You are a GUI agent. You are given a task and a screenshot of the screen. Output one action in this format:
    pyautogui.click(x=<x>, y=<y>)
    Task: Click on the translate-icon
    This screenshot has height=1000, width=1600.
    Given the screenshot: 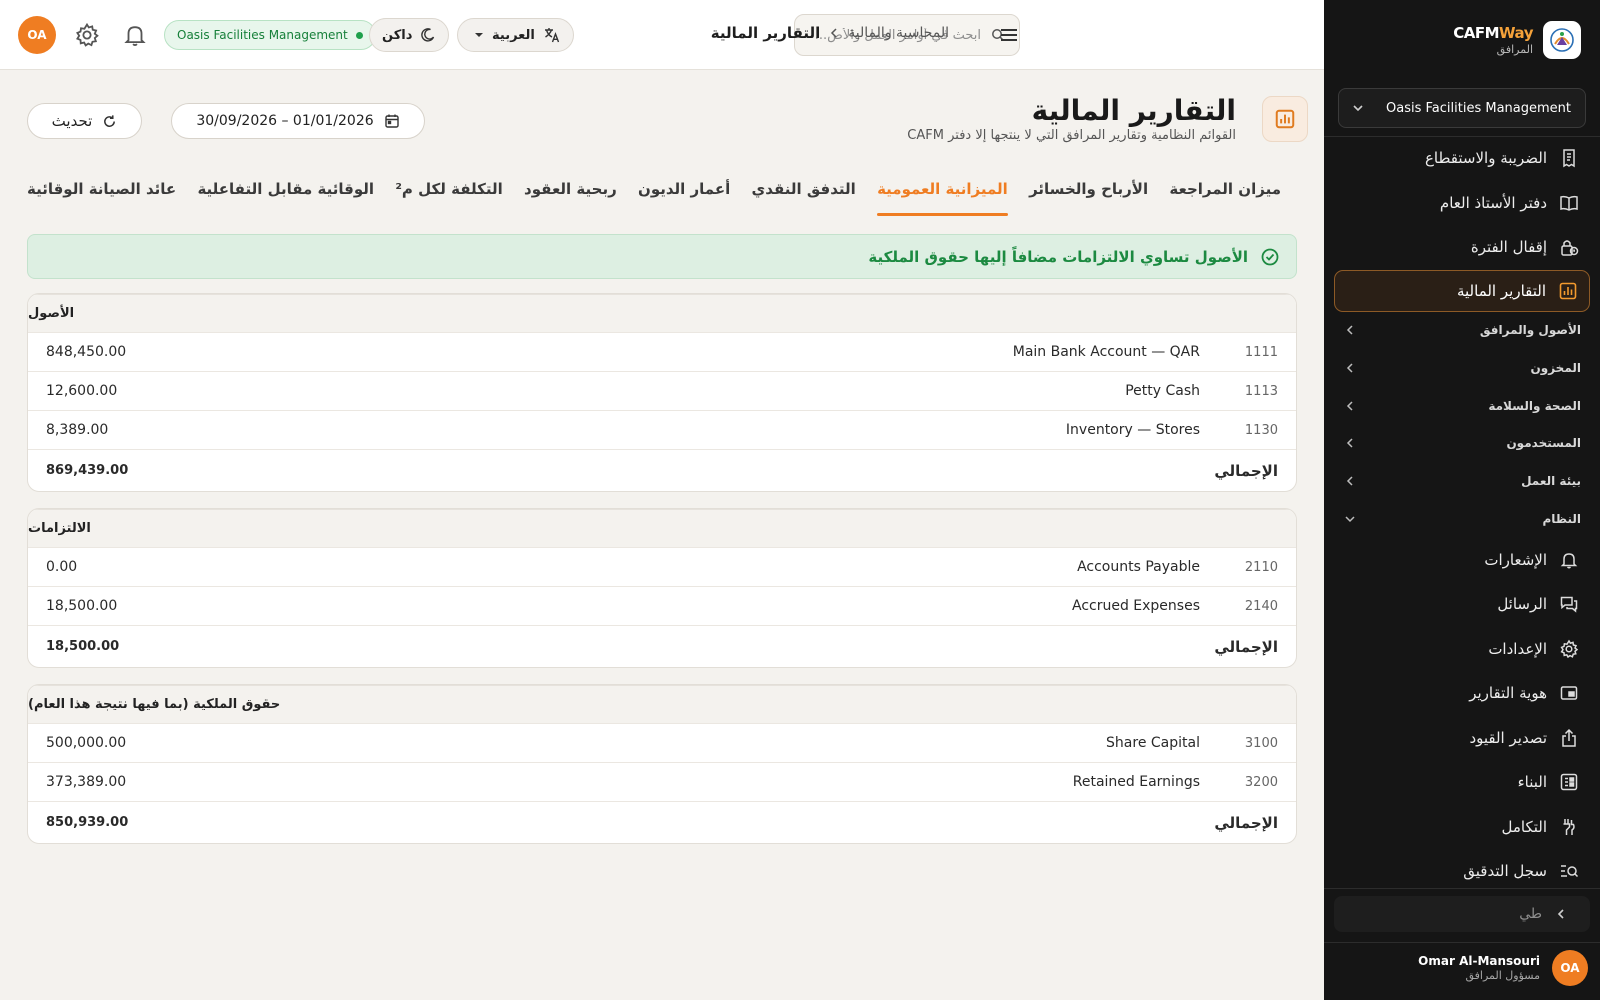 What is the action you would take?
    pyautogui.click(x=552, y=35)
    